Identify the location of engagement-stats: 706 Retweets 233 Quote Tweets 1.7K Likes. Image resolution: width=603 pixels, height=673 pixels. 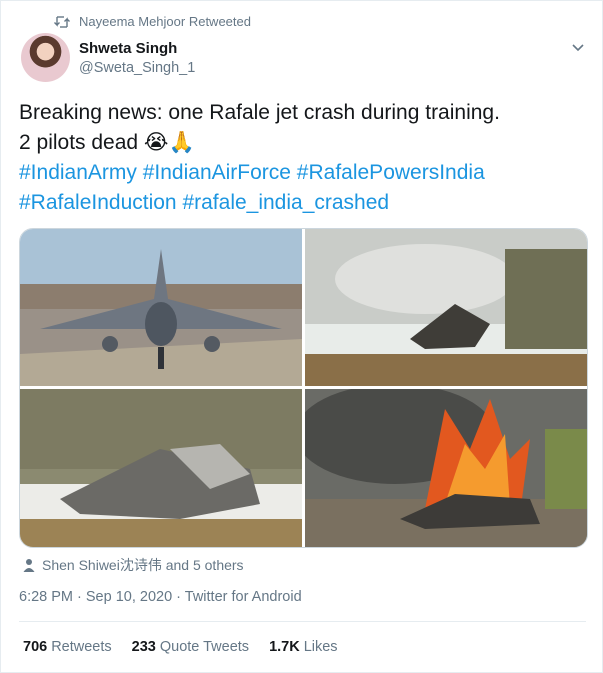
(180, 647).